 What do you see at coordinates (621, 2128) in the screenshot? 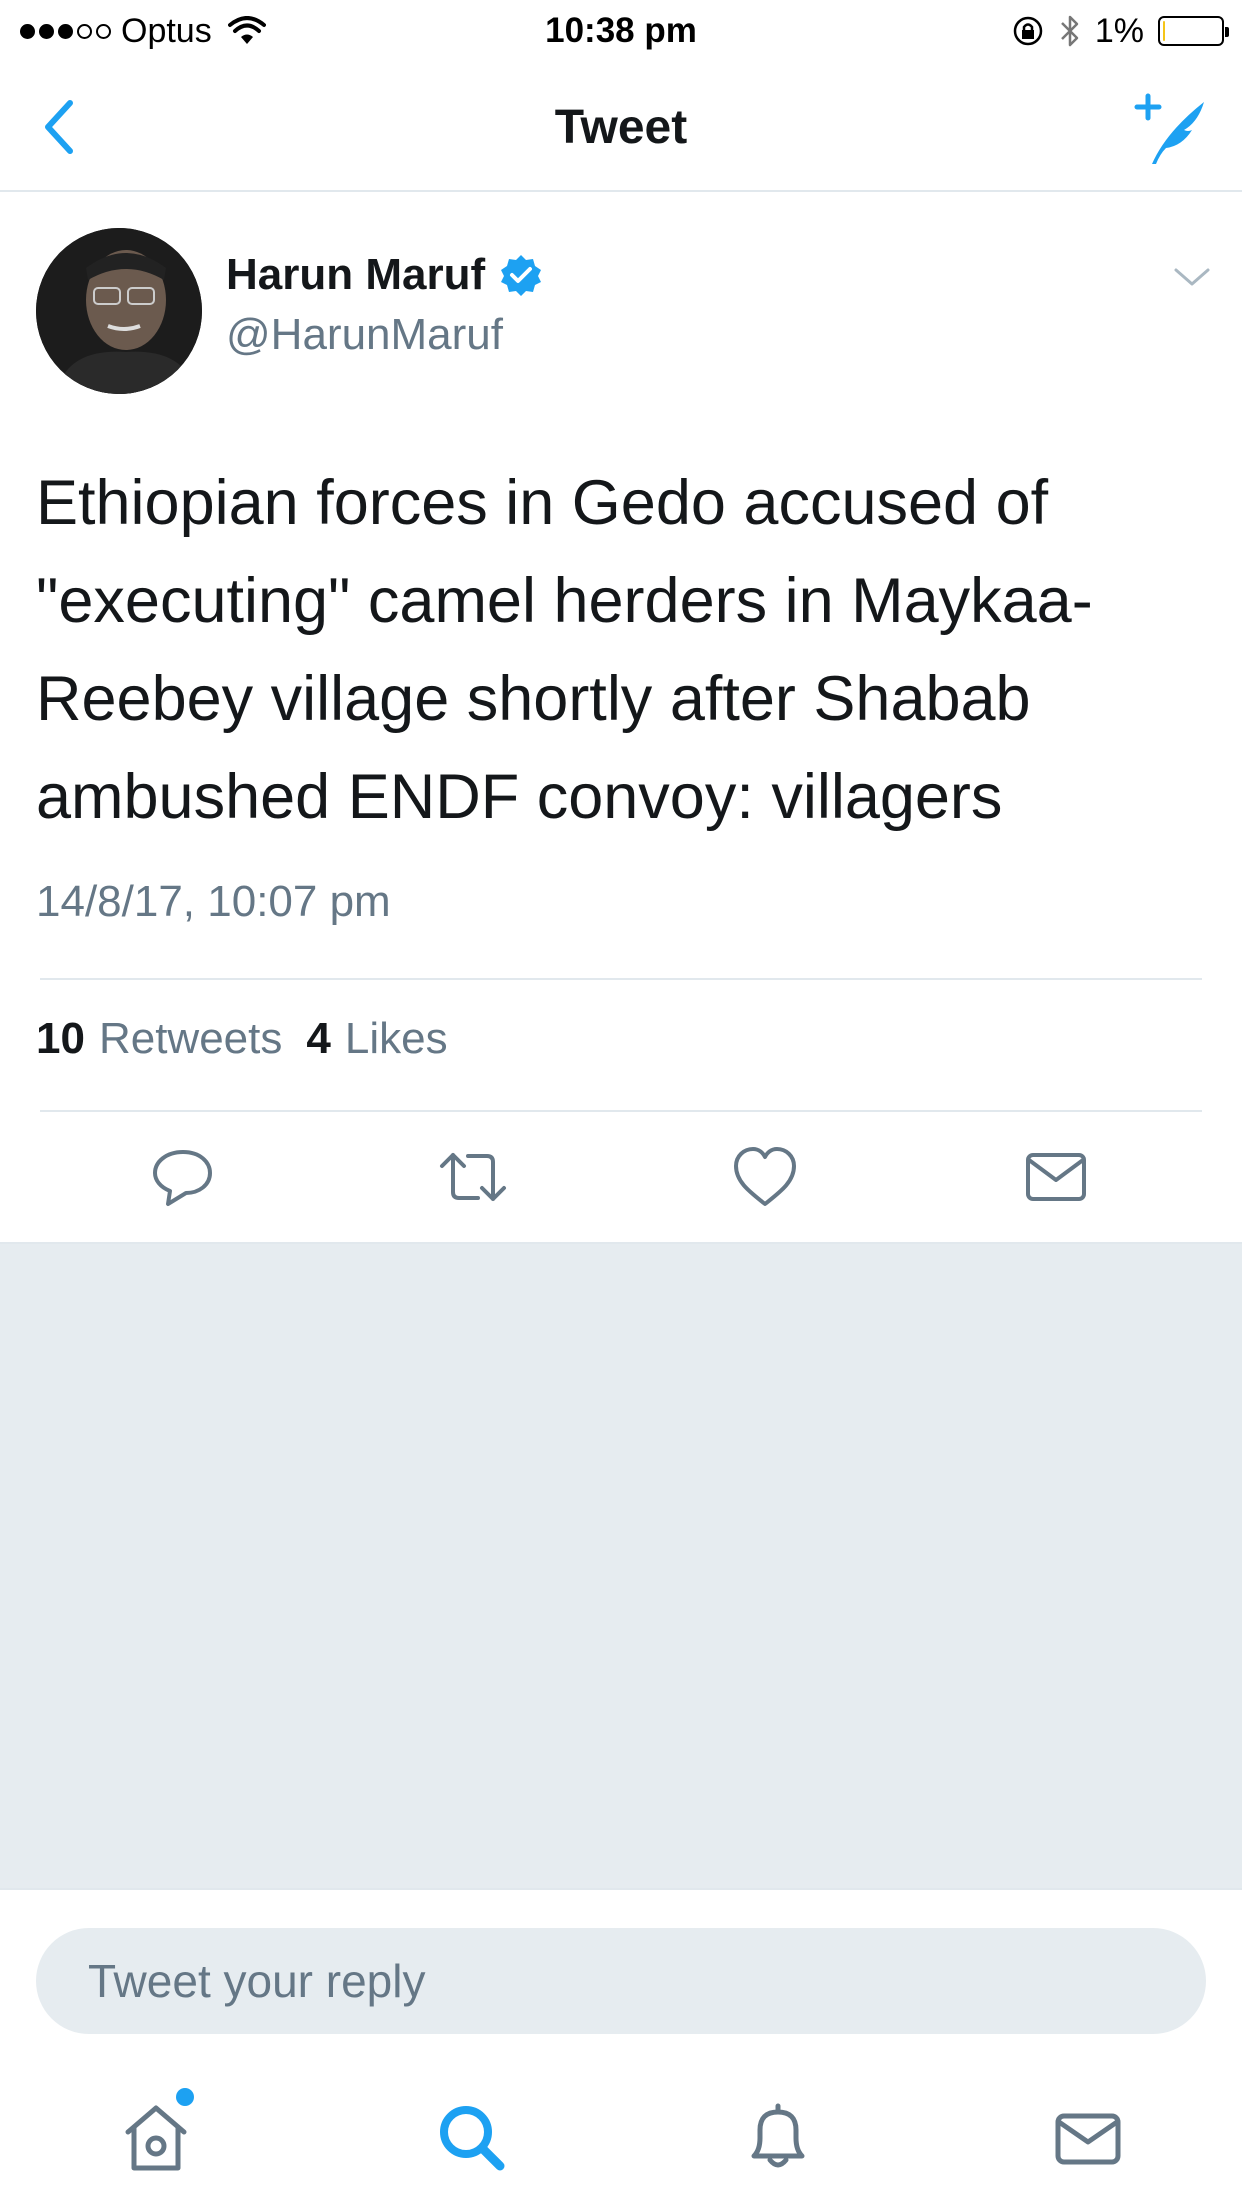
I see `tab-bar` at bounding box center [621, 2128].